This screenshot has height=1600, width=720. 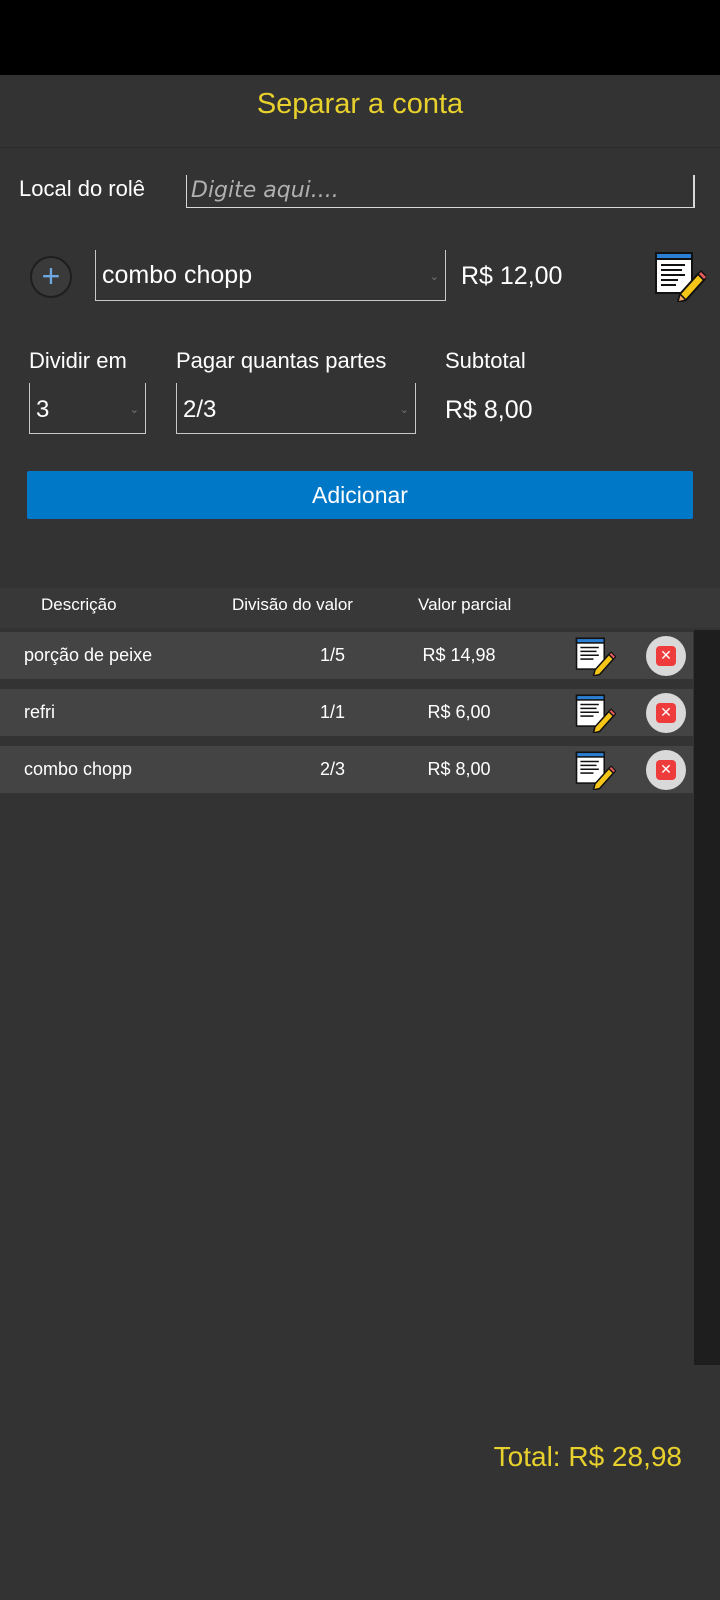 I want to click on item-select: combo chopp ⌄, so click(x=270, y=275).